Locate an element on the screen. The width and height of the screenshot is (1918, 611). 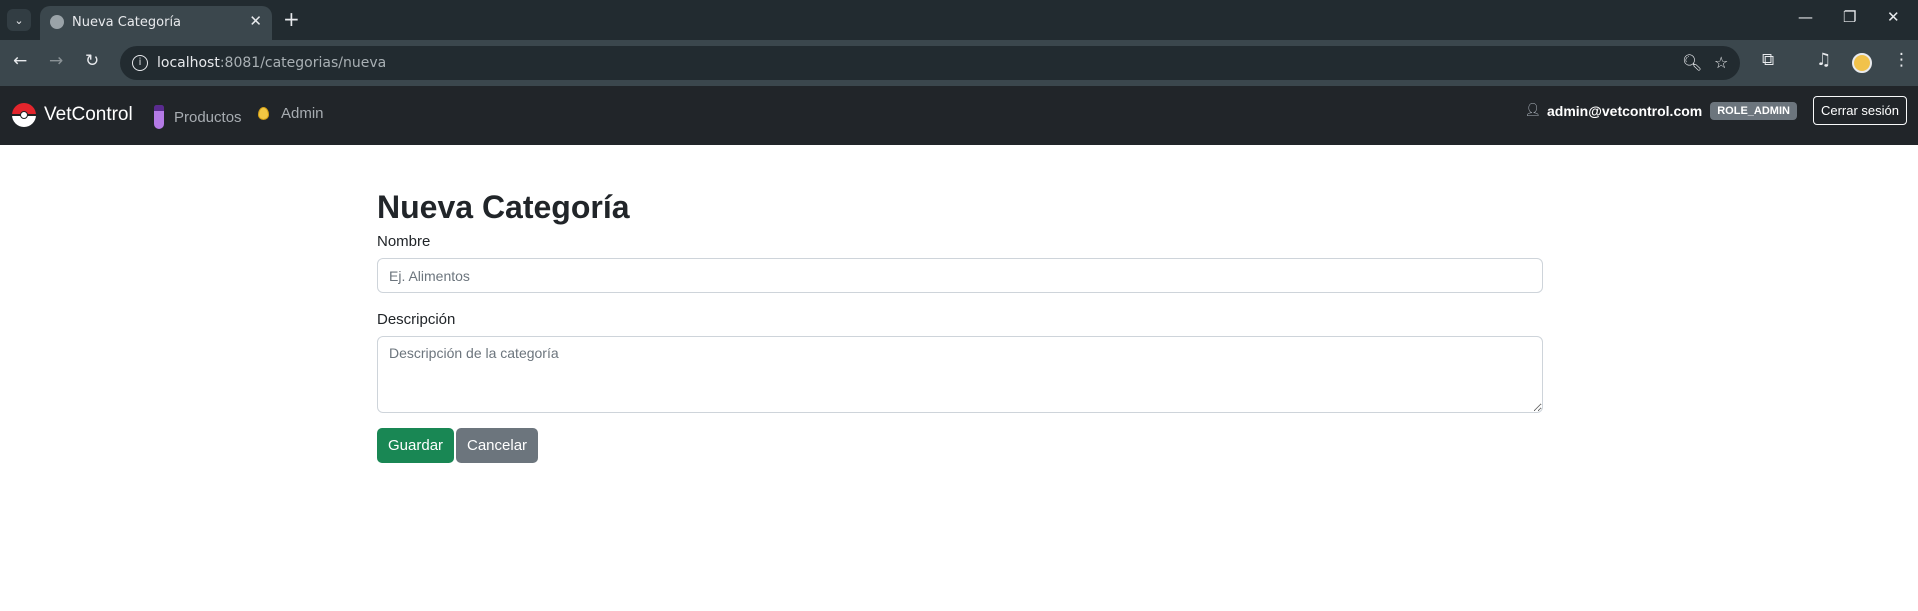
page-title: Nueva Categoría is located at coordinates (503, 207).